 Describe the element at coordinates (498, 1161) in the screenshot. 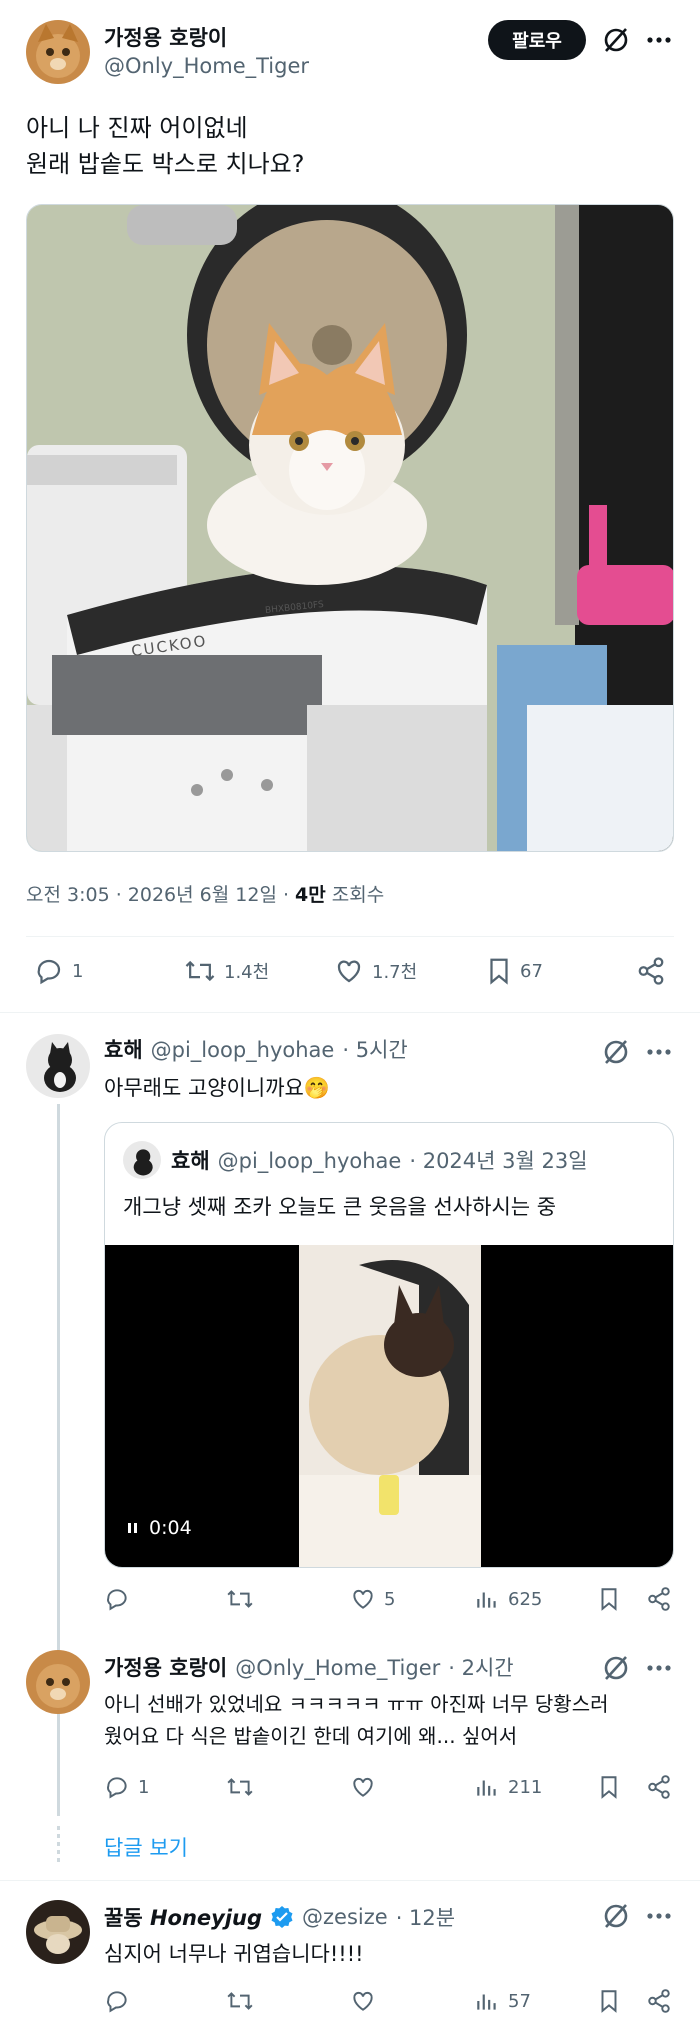

I see `quote-date: · 2024년 3월 23일` at that location.